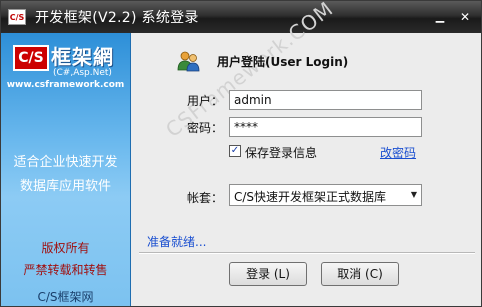 This screenshot has width=482, height=307. What do you see at coordinates (17, 17) in the screenshot?
I see `app-icon: C/S` at bounding box center [17, 17].